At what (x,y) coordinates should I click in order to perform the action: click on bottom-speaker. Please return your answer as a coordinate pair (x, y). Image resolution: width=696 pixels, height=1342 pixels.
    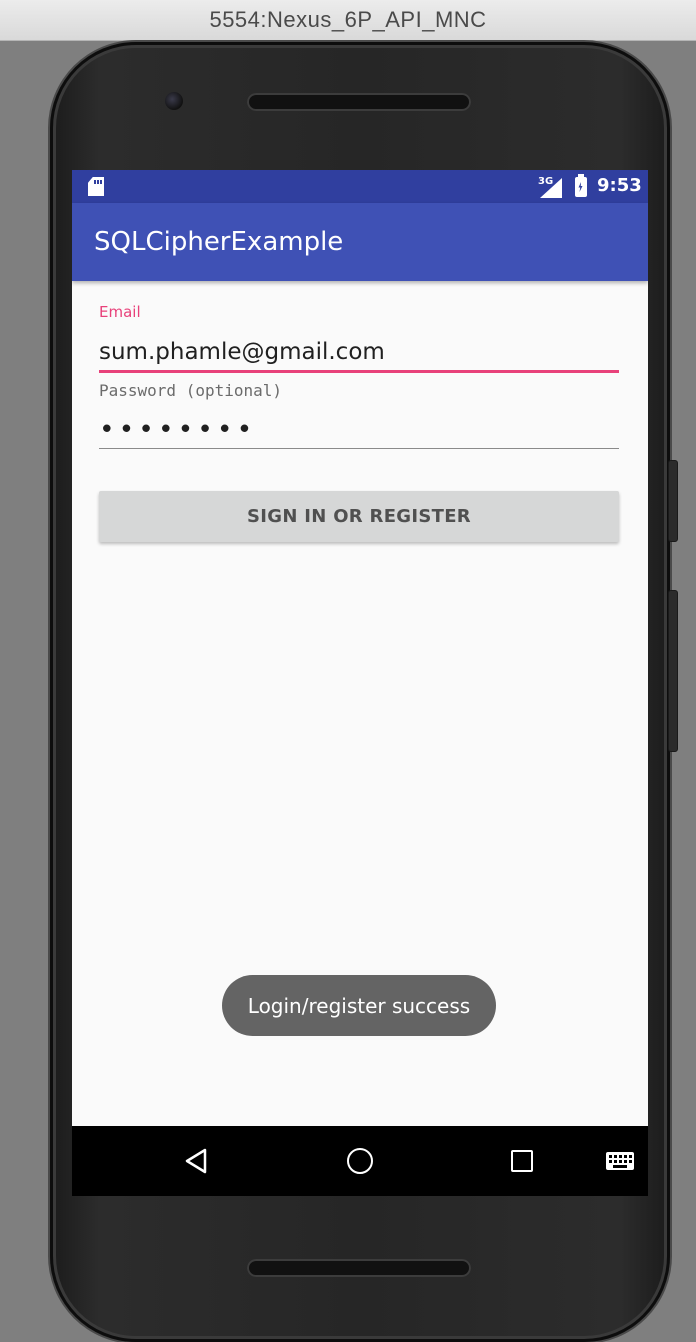
    Looking at the image, I should click on (359, 1268).